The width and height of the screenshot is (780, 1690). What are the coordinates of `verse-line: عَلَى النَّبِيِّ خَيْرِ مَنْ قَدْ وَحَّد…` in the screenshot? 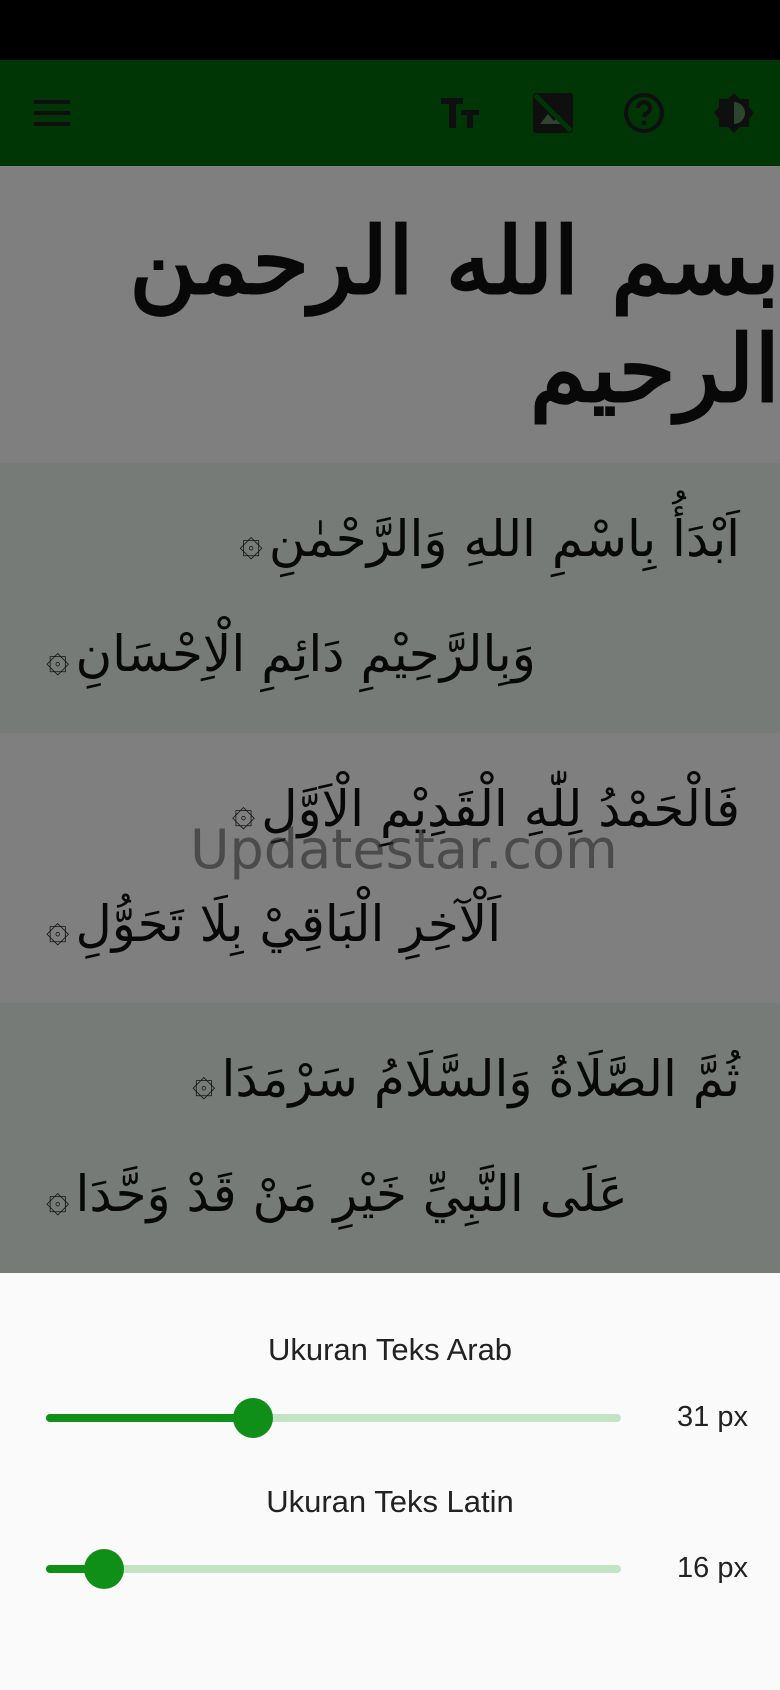 It's located at (390, 1196).